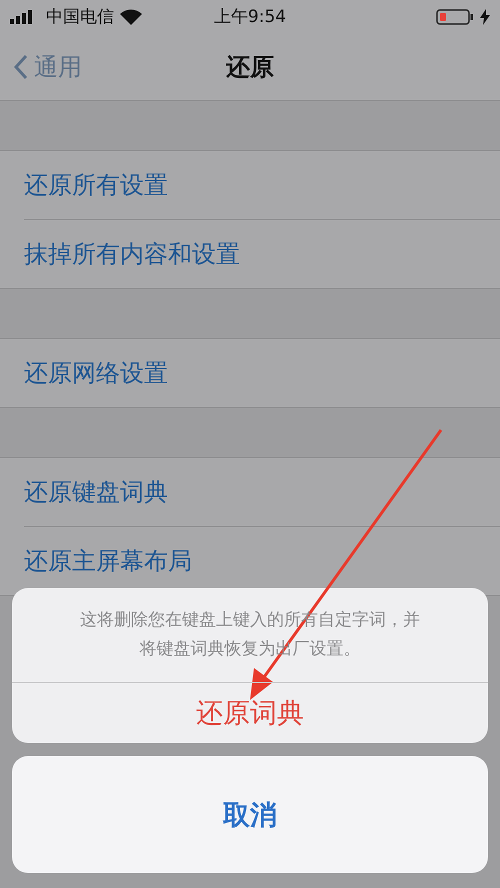  What do you see at coordinates (131, 16) in the screenshot?
I see `wifi-icon` at bounding box center [131, 16].